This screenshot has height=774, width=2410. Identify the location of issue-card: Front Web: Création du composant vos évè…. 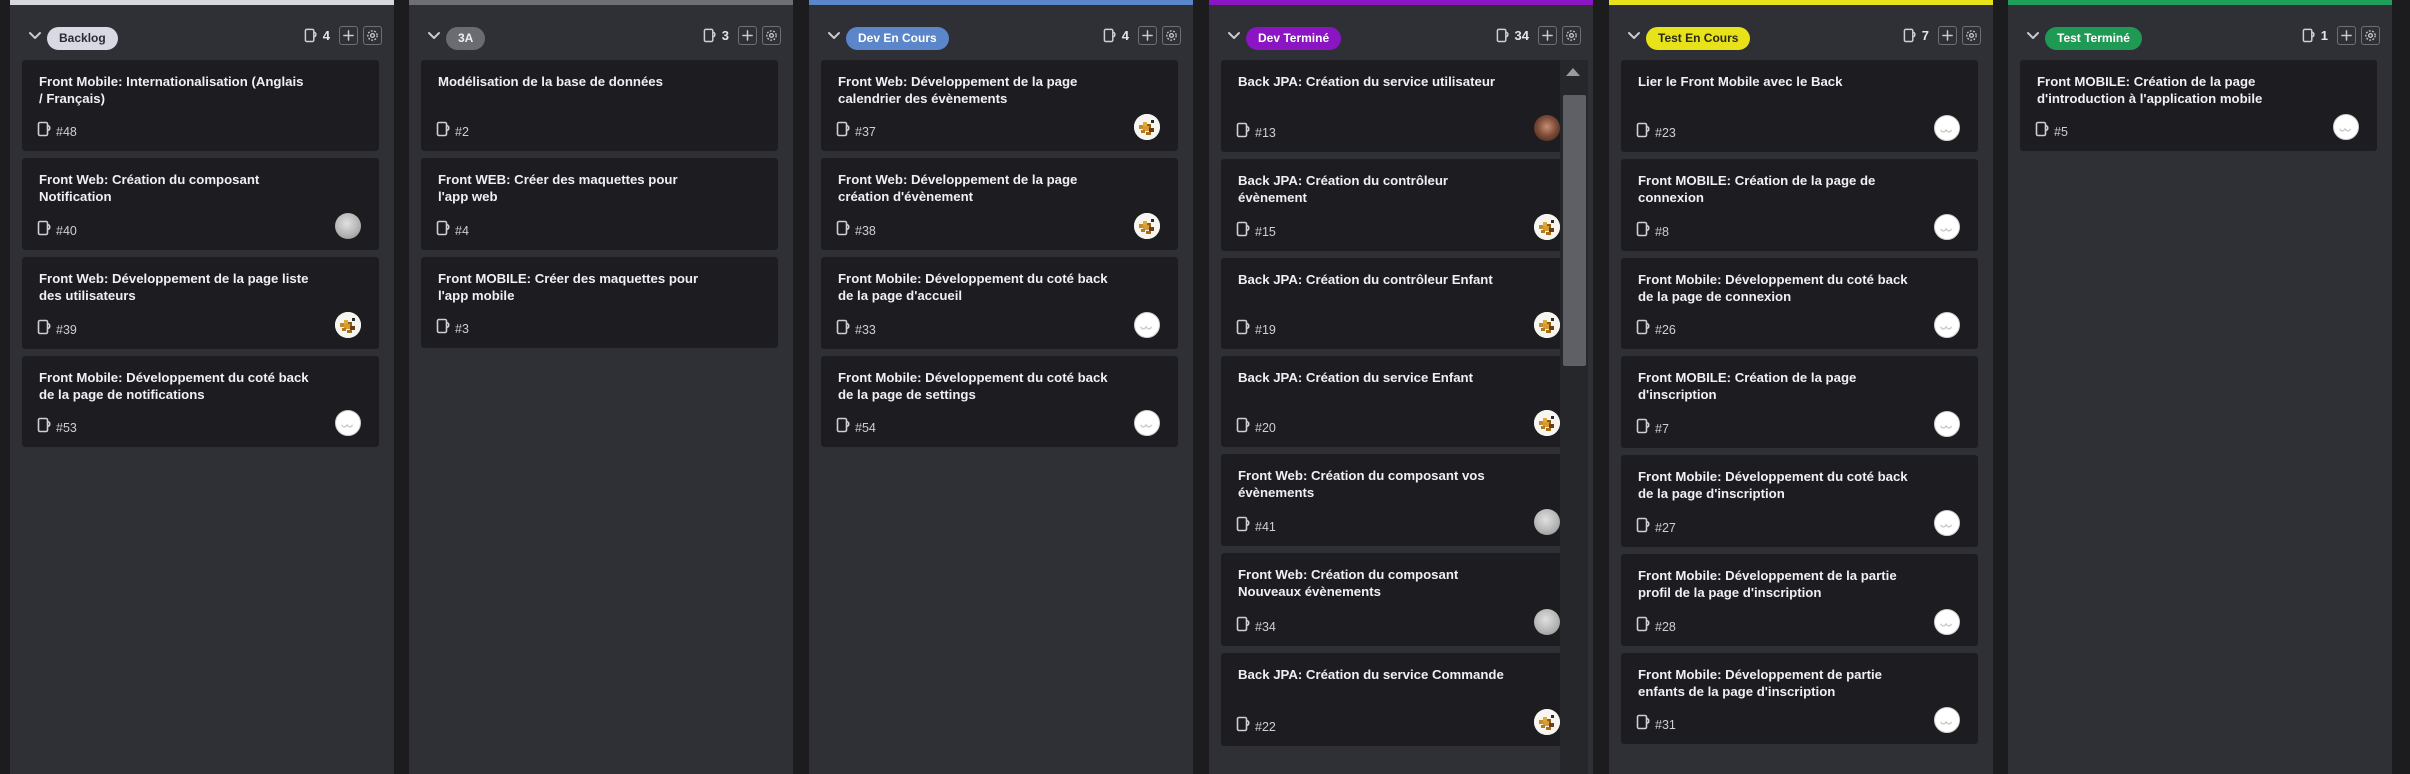
(1399, 500).